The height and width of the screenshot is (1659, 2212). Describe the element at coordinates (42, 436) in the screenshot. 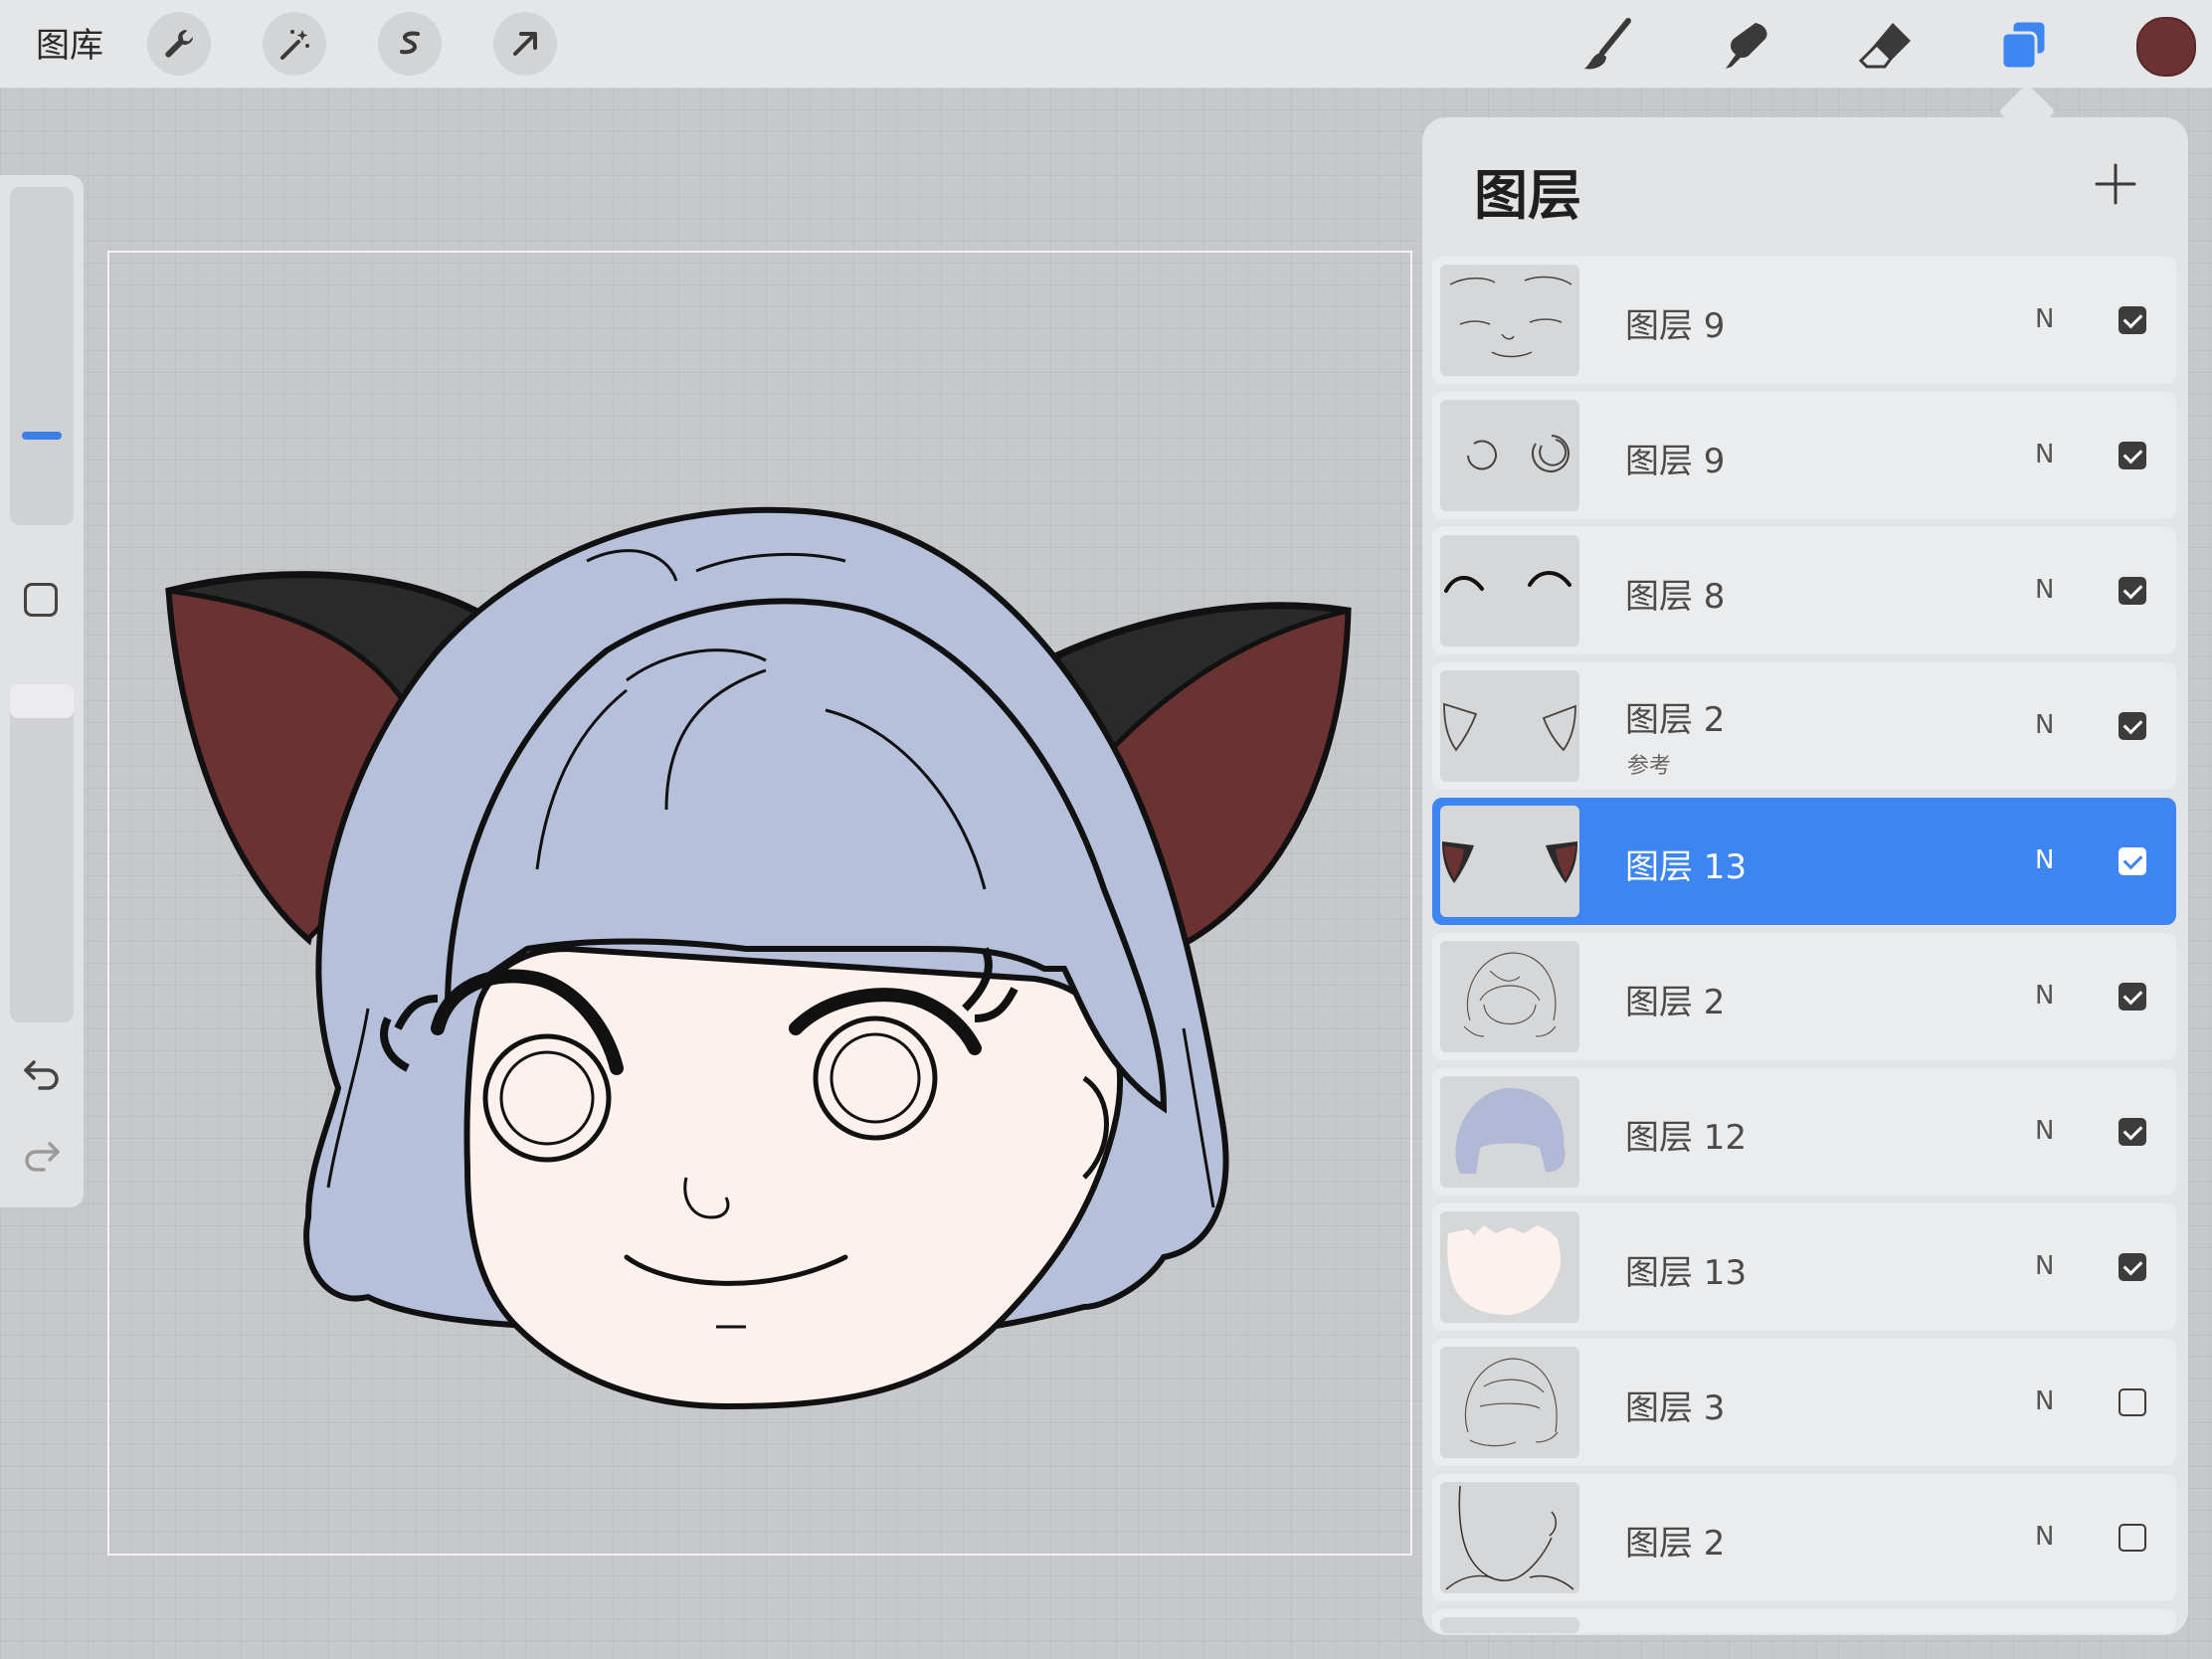

I see `brush-size-thumb` at that location.